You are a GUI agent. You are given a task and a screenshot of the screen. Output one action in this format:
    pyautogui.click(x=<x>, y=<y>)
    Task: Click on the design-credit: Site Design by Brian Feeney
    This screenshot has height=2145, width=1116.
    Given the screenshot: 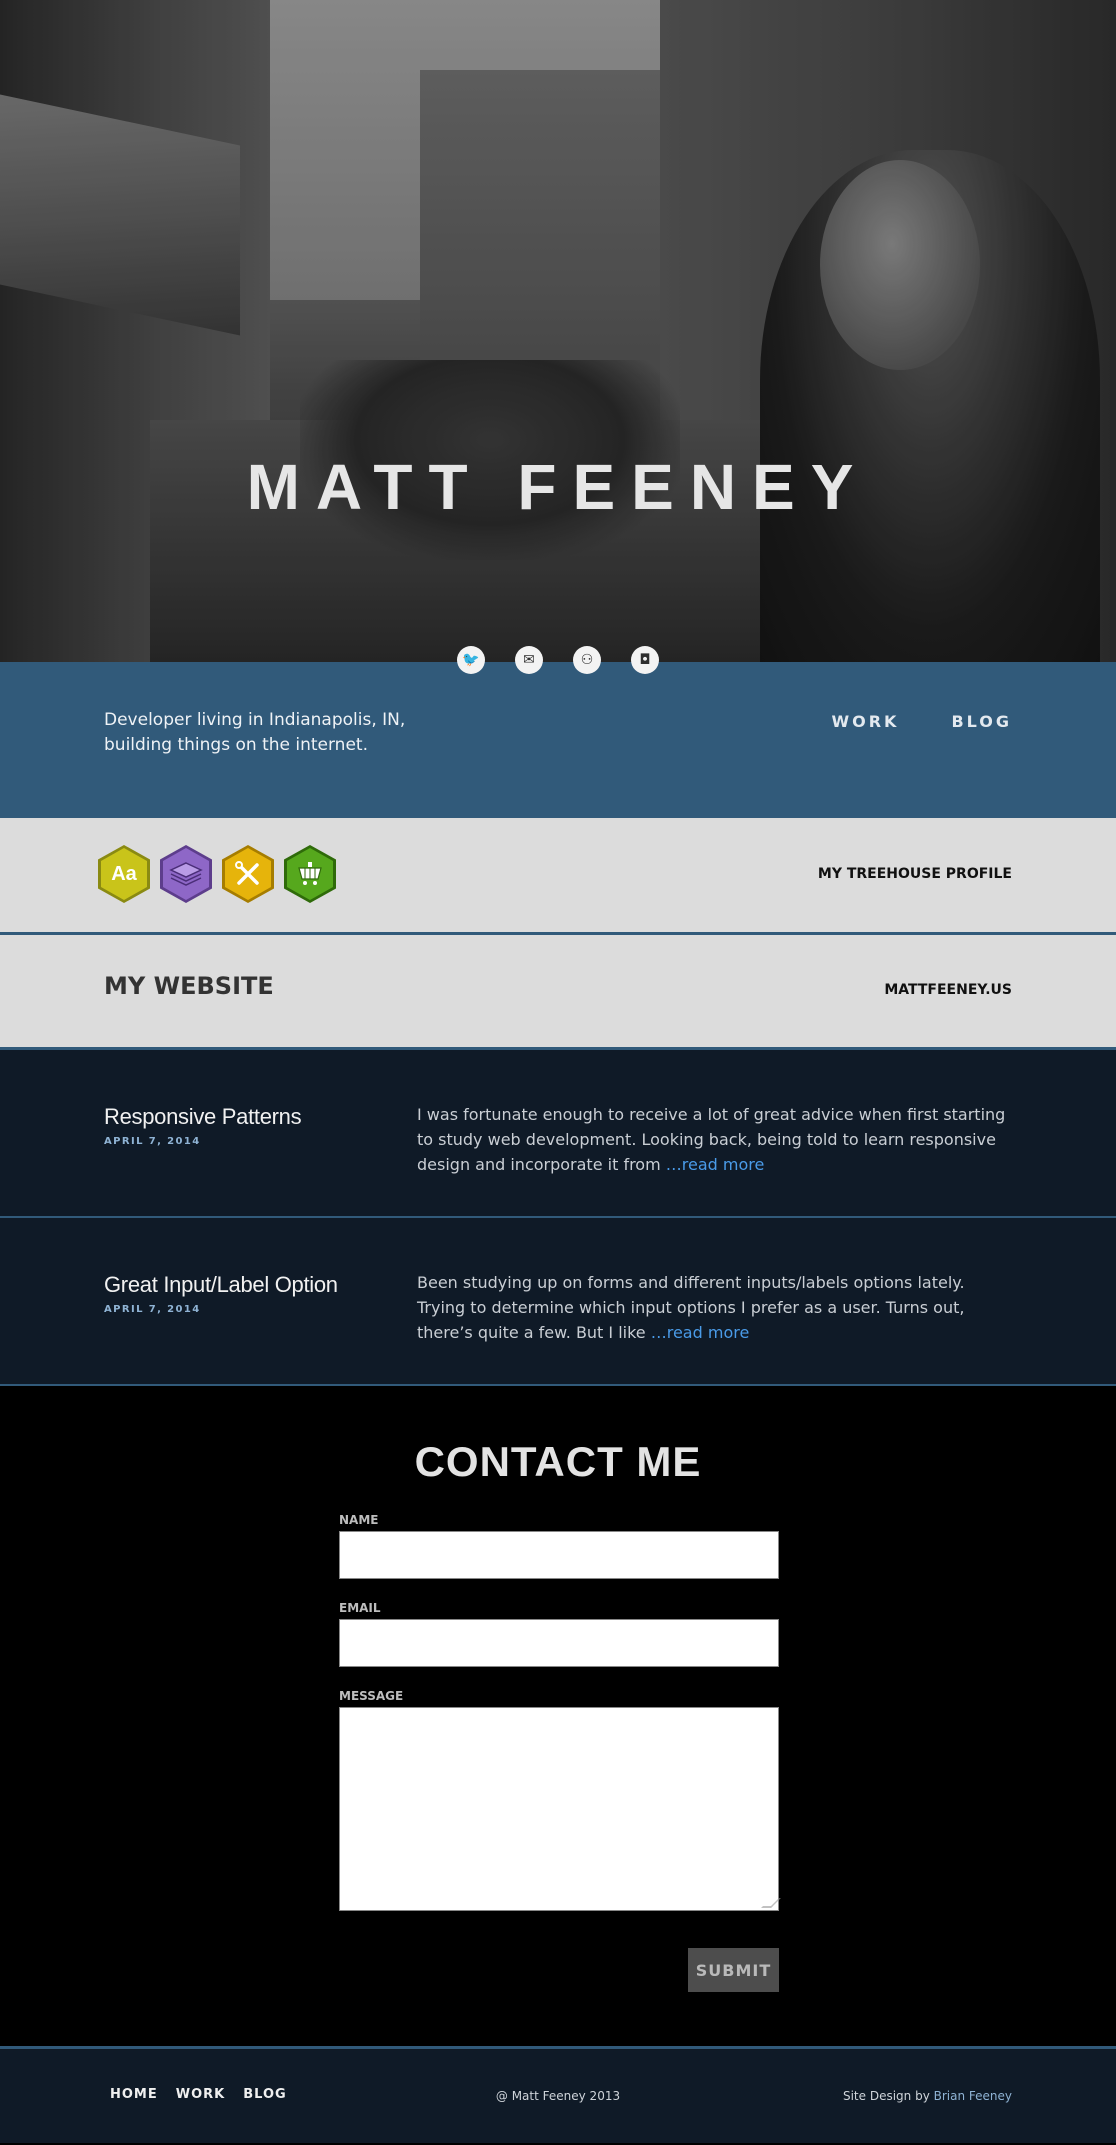 What is the action you would take?
    pyautogui.click(x=927, y=2096)
    